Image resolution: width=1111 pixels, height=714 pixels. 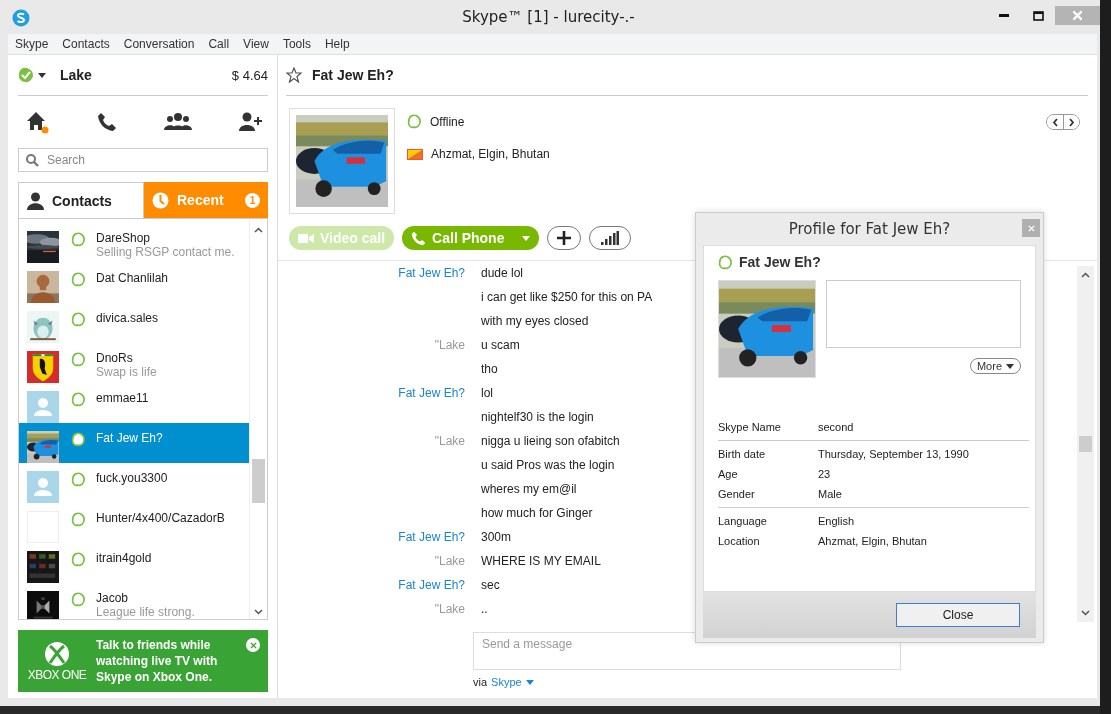 I want to click on logo-icon, so click(x=21, y=18).